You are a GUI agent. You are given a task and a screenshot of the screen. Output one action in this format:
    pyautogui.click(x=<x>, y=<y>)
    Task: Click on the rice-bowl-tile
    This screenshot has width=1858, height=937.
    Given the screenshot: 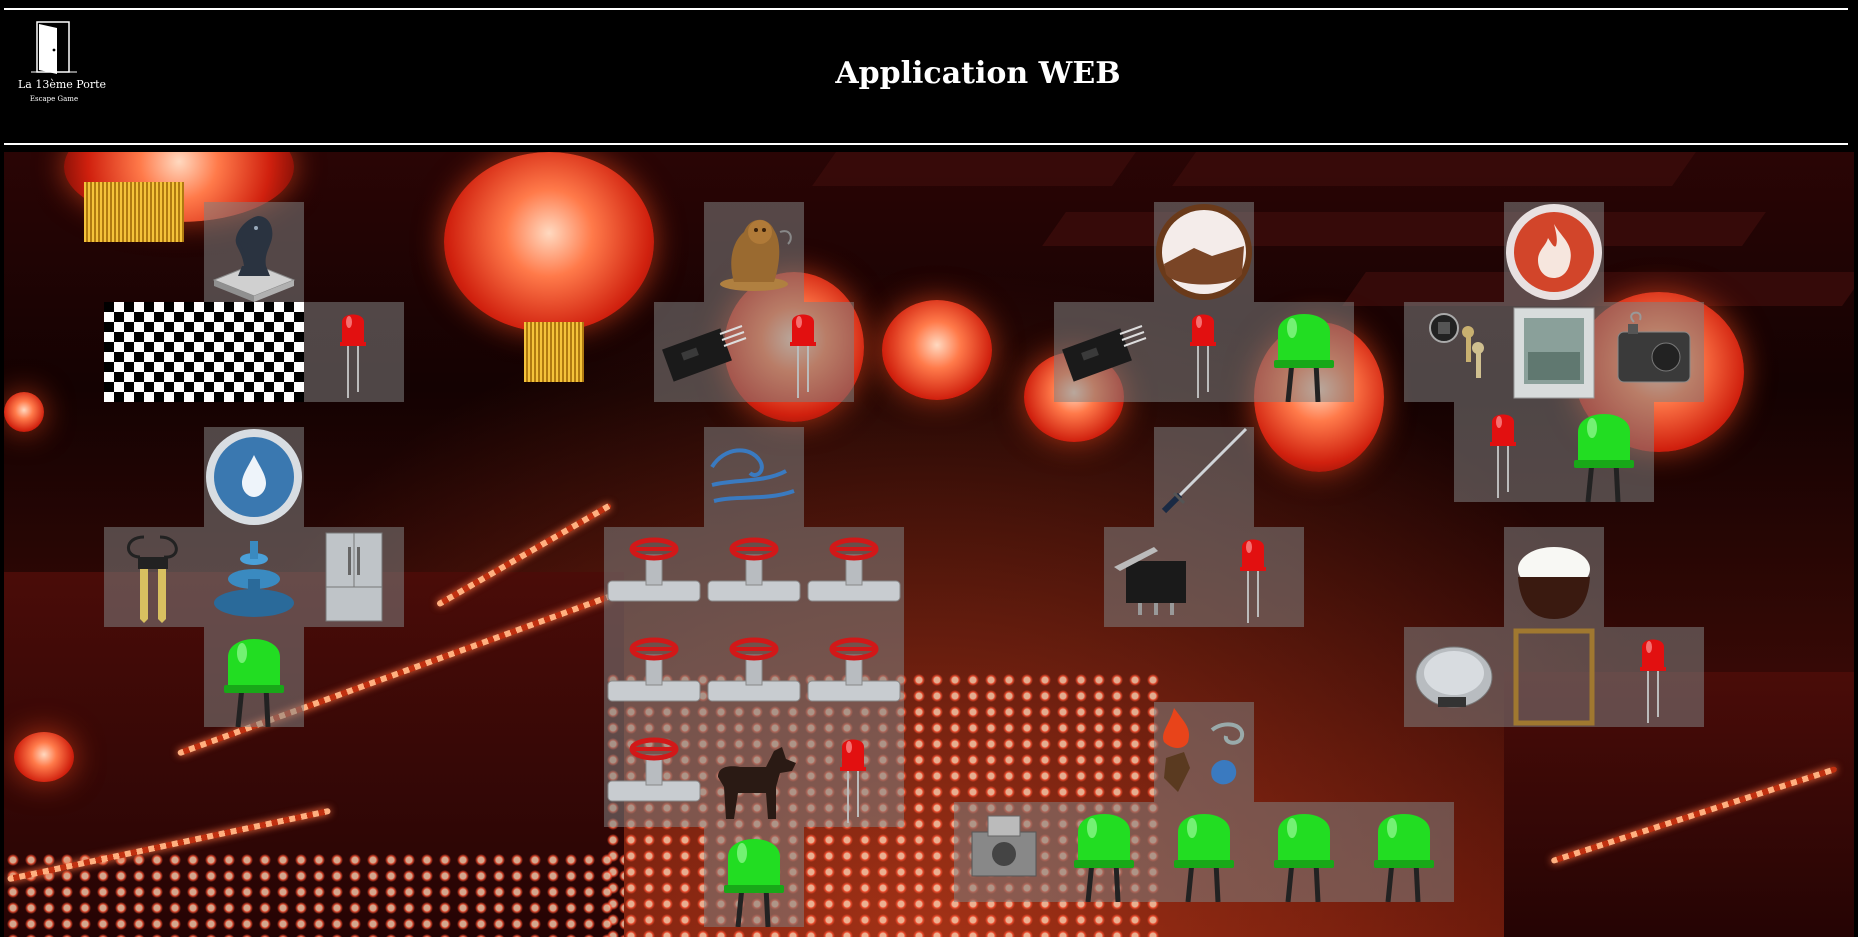 What is the action you would take?
    pyautogui.click(x=1554, y=577)
    